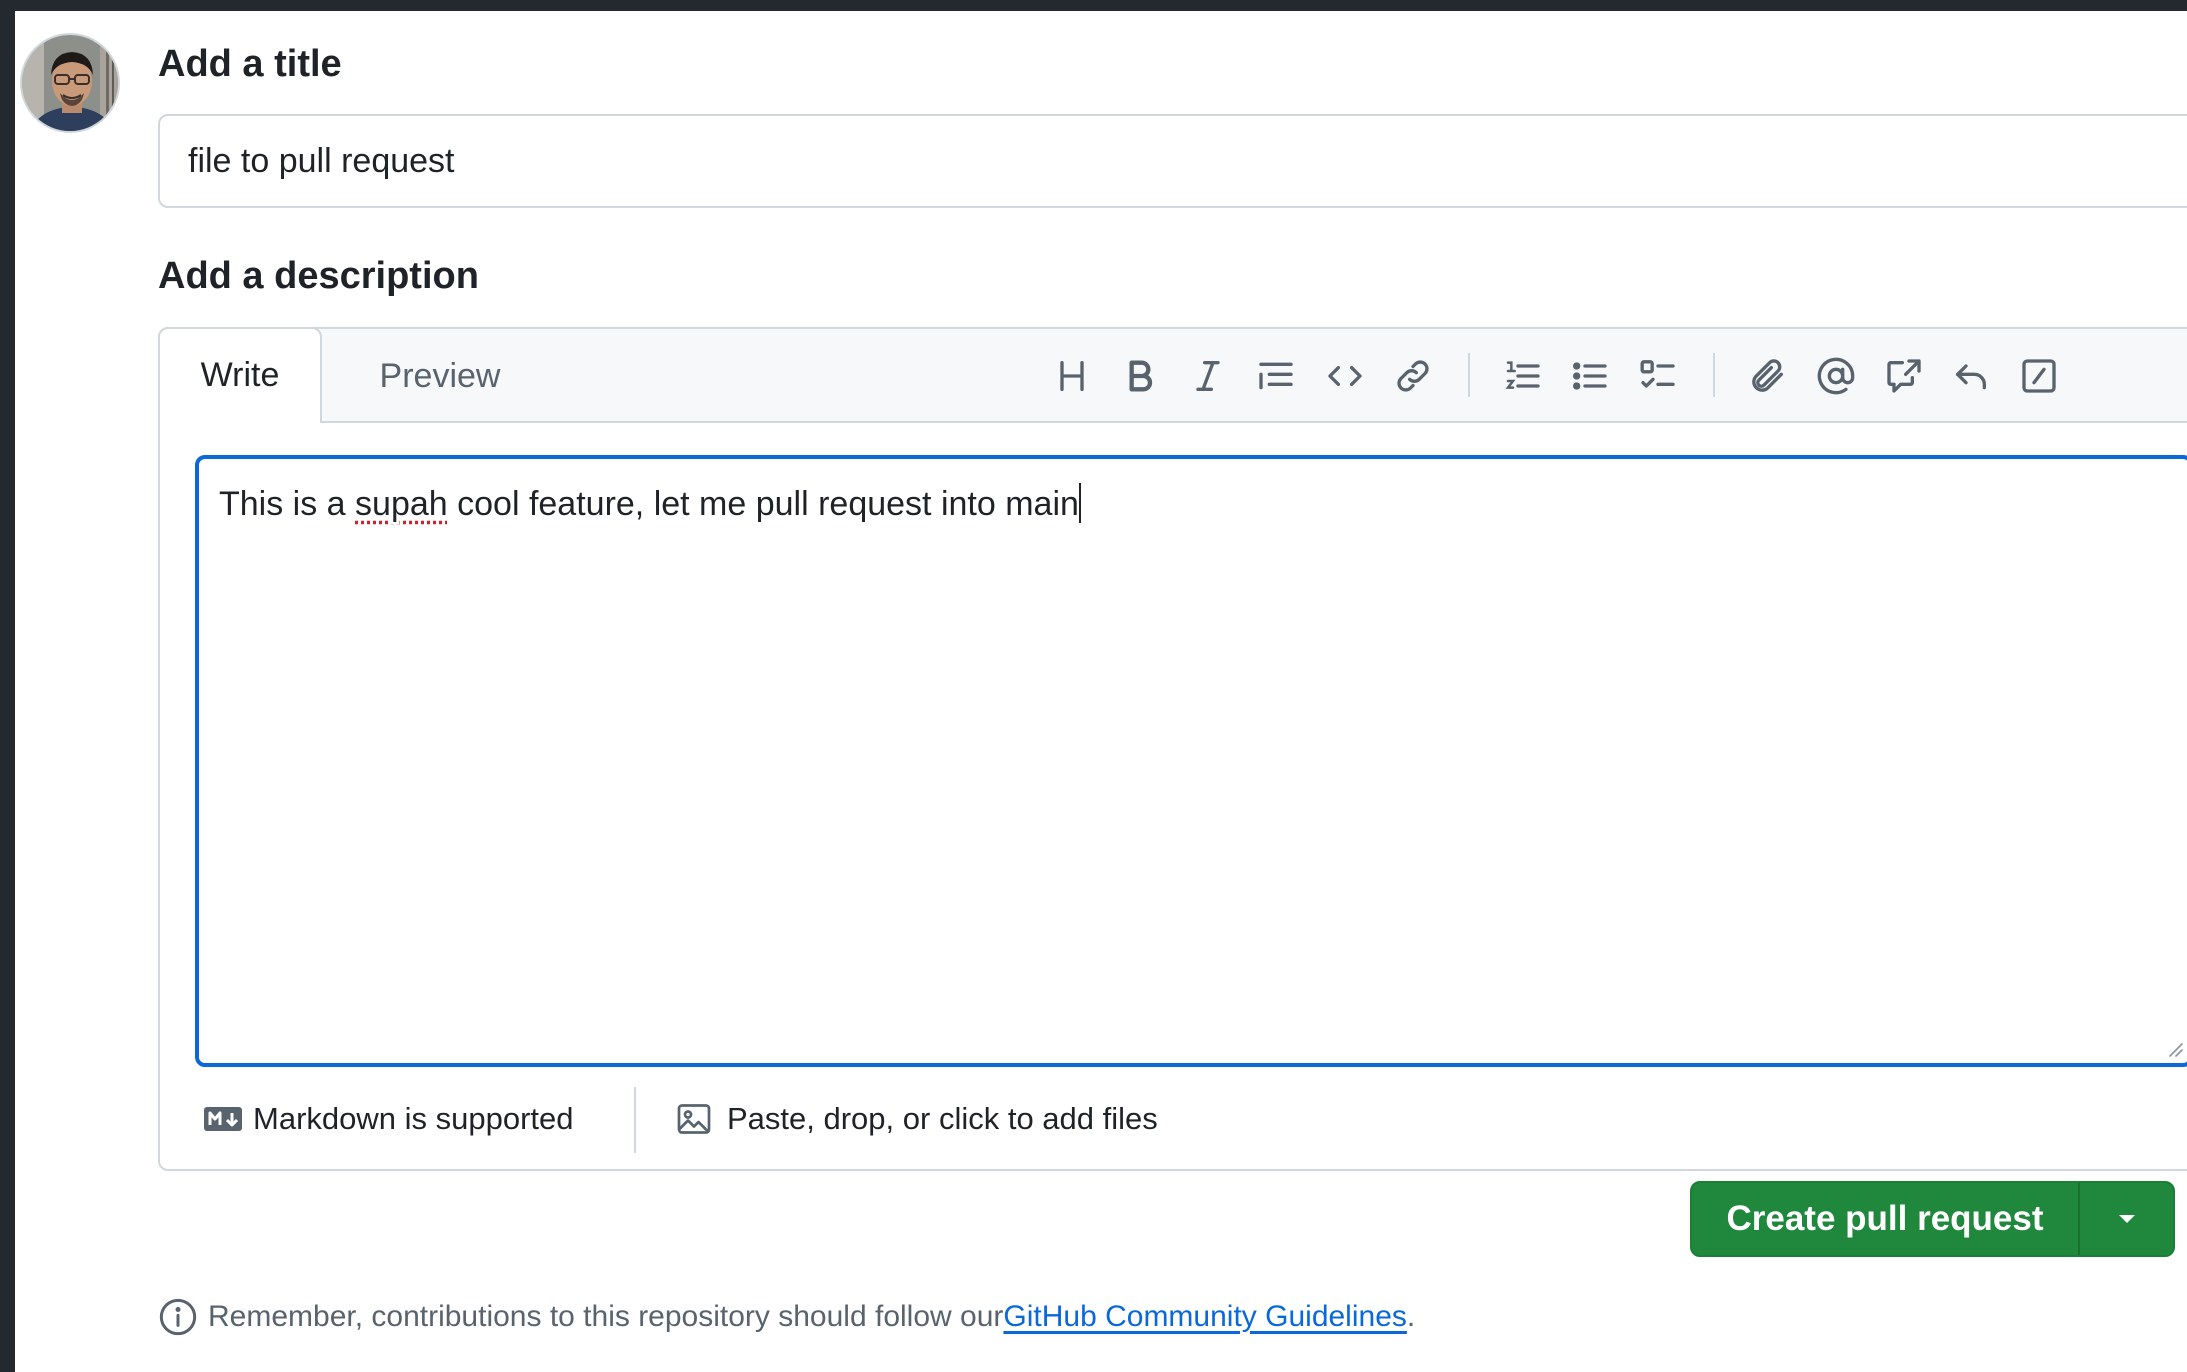 The height and width of the screenshot is (1372, 2187). What do you see at coordinates (1836, 376) in the screenshot?
I see `mention-icon` at bounding box center [1836, 376].